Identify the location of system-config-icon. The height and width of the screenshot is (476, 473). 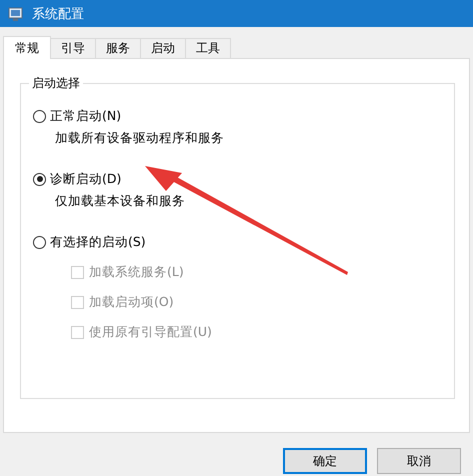
(16, 14).